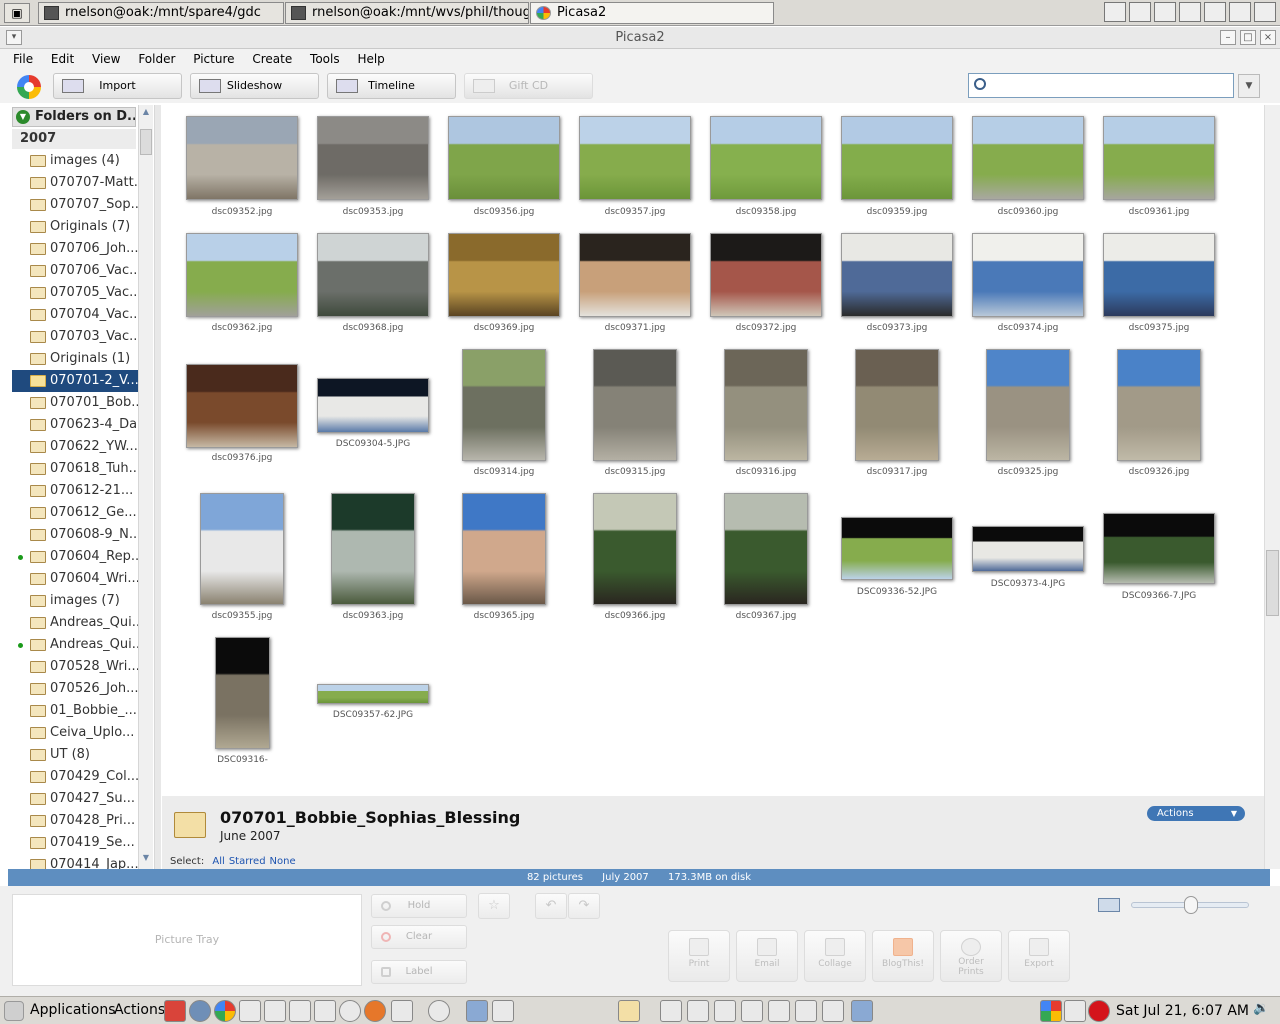 The image size is (1280, 1024). Describe the element at coordinates (75, 601) in the screenshot. I see `sidebar-folder-item: images (7)` at that location.